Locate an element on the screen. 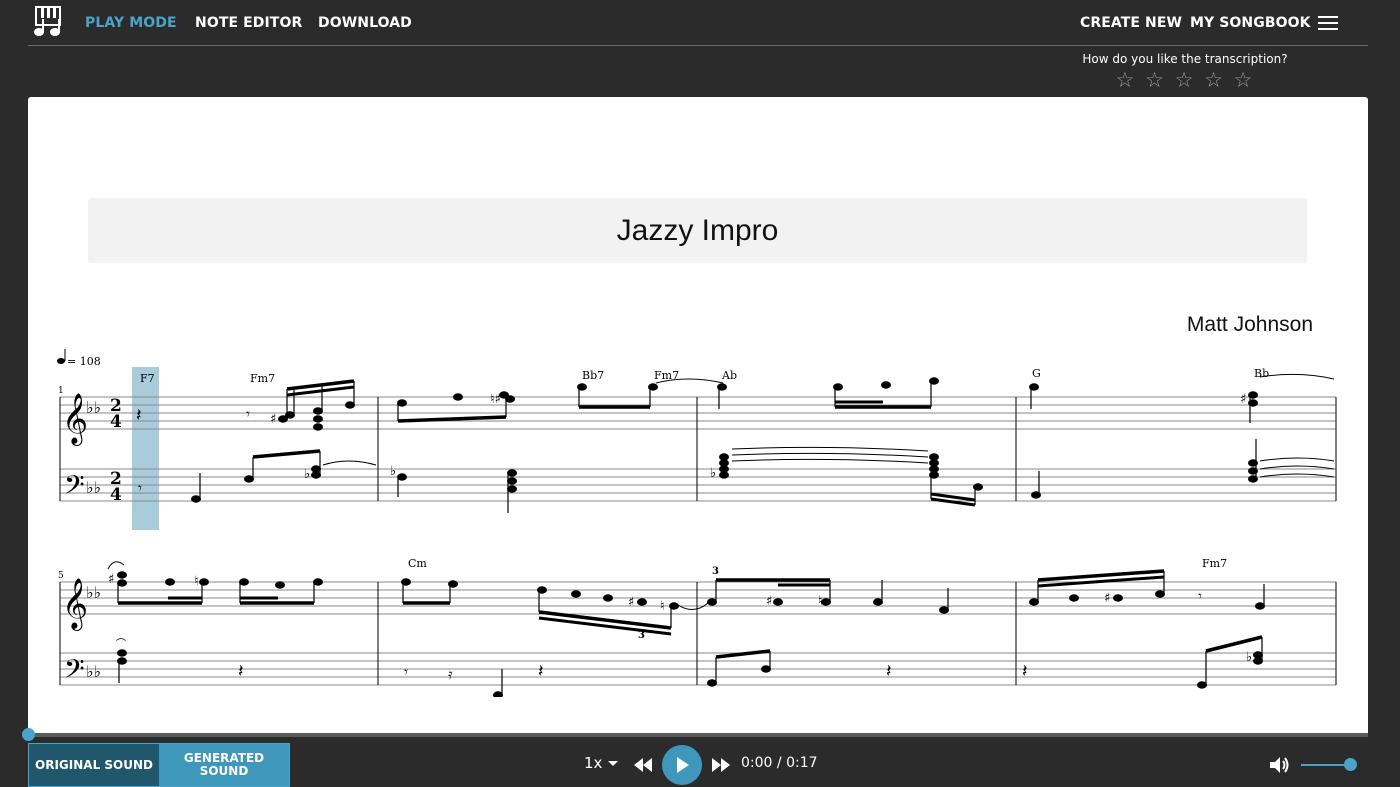  time-display: 0:00 / 0:17 is located at coordinates (779, 763).